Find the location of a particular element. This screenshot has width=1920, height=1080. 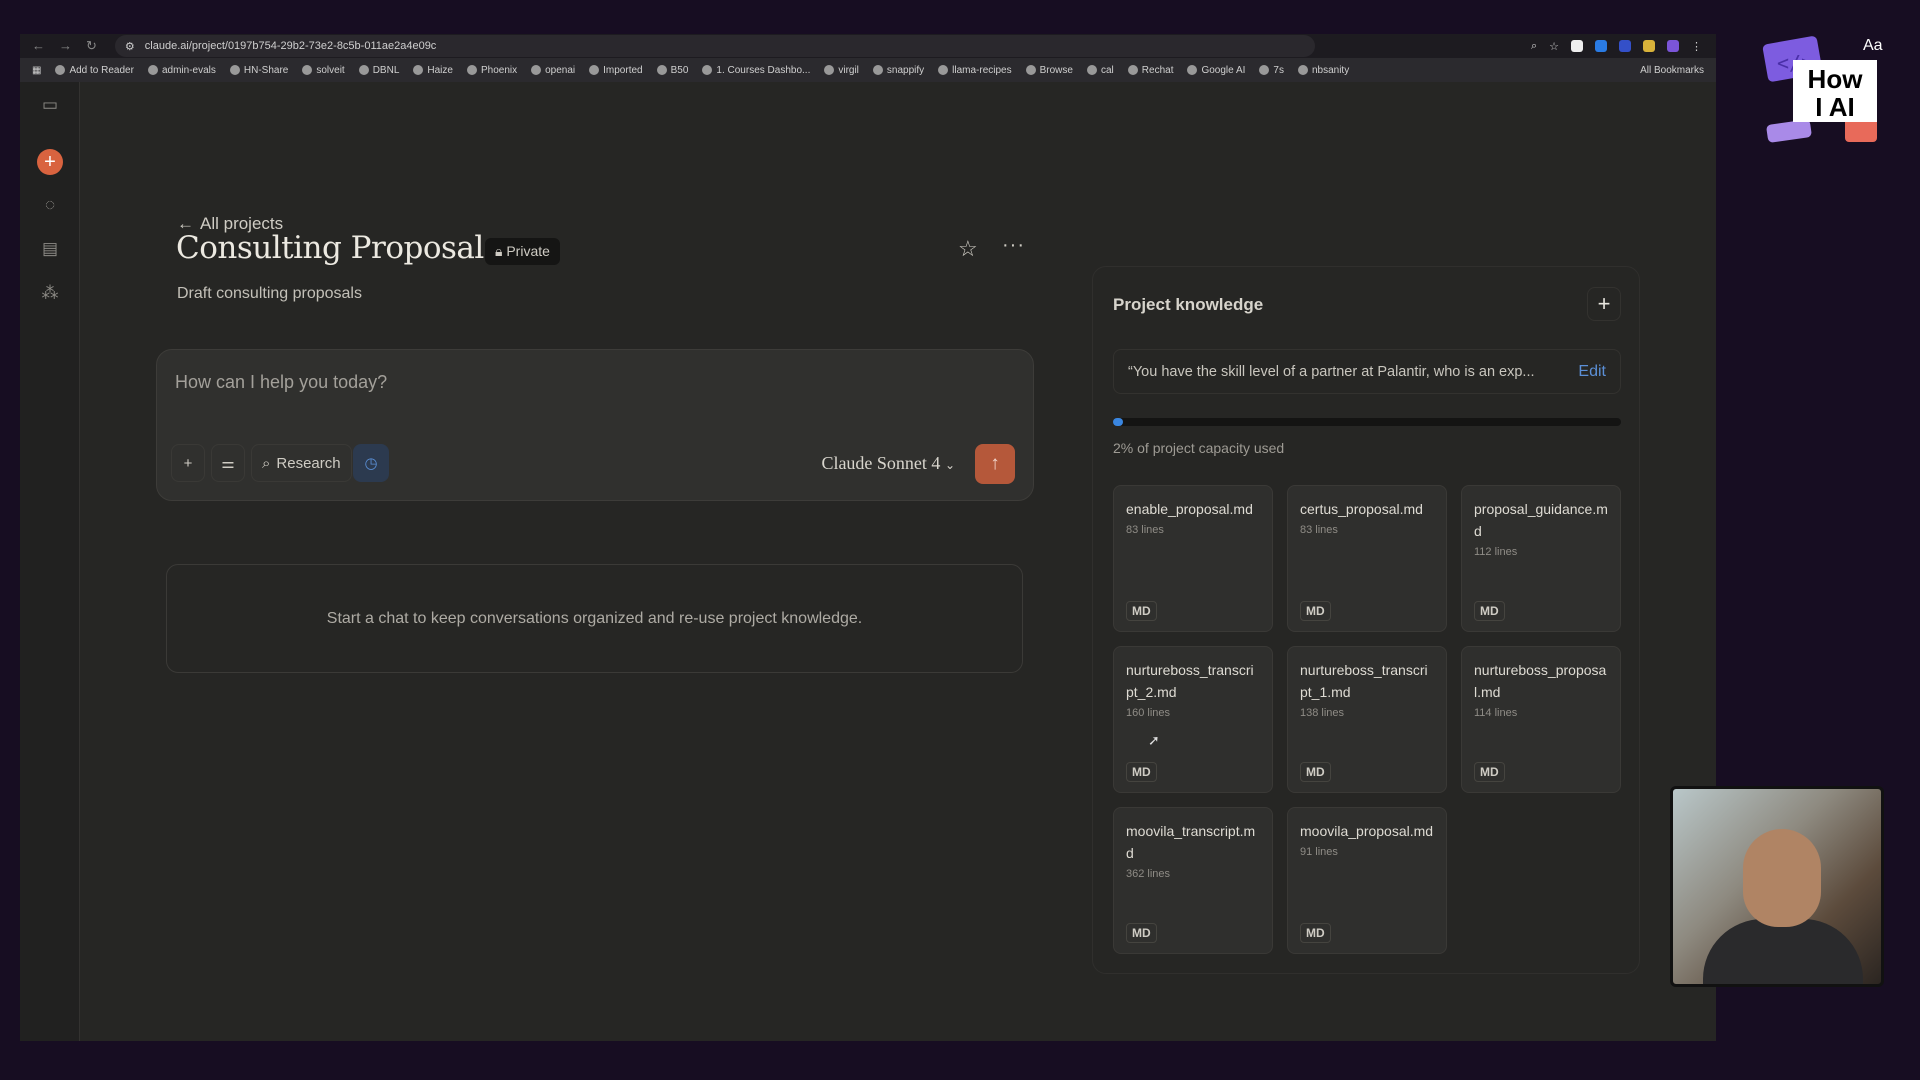

research-label: Research is located at coordinates (308, 463).